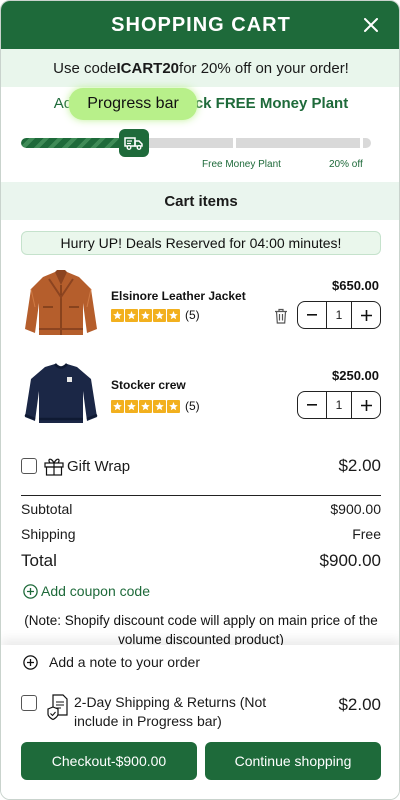 This screenshot has width=400, height=800. What do you see at coordinates (178, 296) in the screenshot?
I see `product-name: Elsinore Leather Jacket` at bounding box center [178, 296].